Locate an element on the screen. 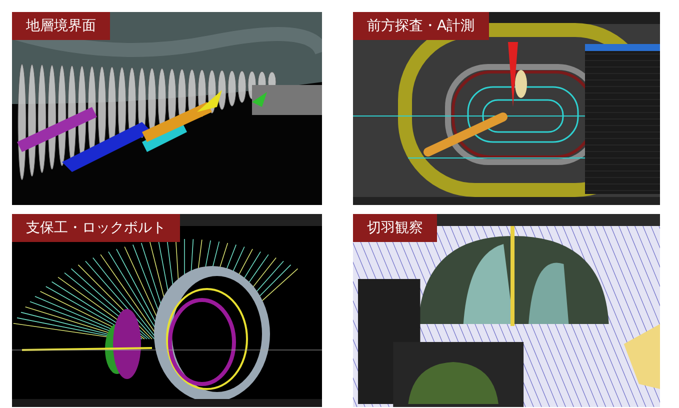 This screenshot has height=408, width=679. panel-title: 切羽観察 is located at coordinates (395, 228).